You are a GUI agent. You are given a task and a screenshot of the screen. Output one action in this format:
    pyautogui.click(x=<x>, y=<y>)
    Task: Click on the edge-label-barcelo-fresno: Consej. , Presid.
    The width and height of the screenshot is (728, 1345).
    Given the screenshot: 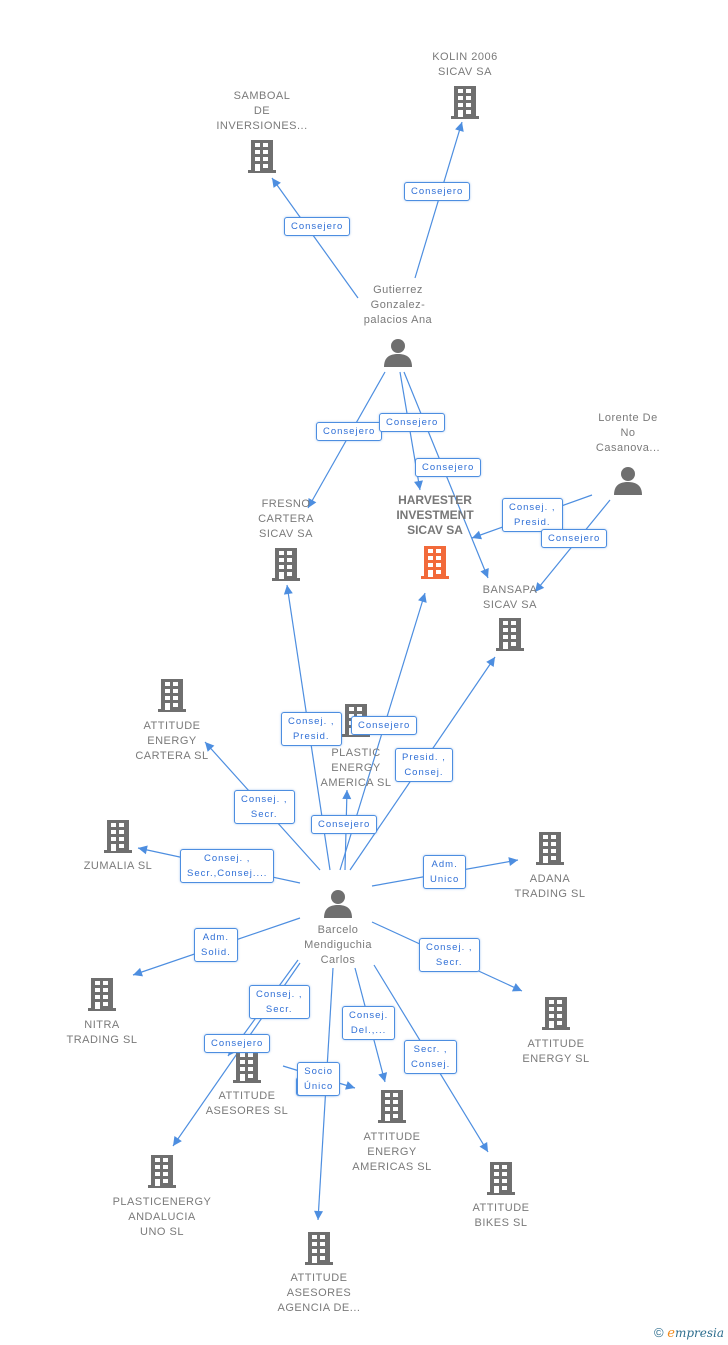 What is the action you would take?
    pyautogui.click(x=311, y=729)
    